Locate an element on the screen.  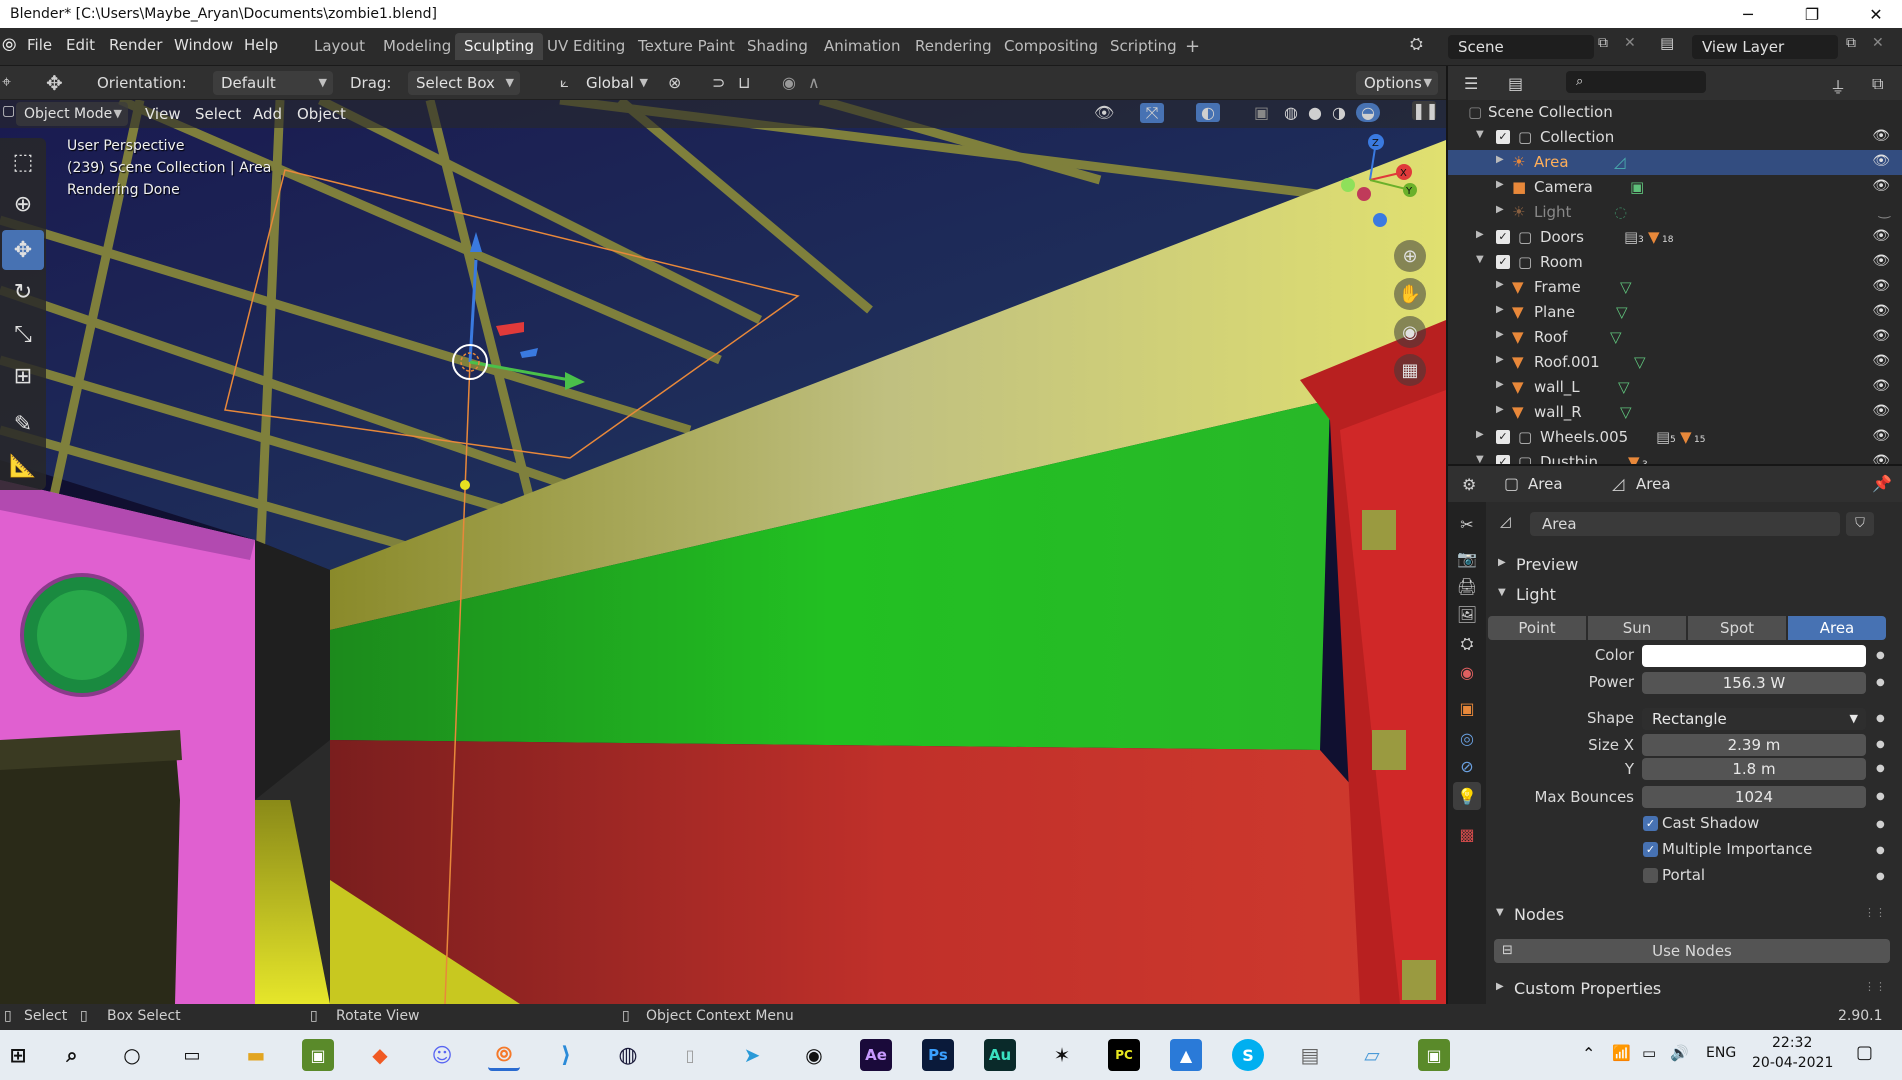
light-type-spot: Spot is located at coordinates (1737, 628).